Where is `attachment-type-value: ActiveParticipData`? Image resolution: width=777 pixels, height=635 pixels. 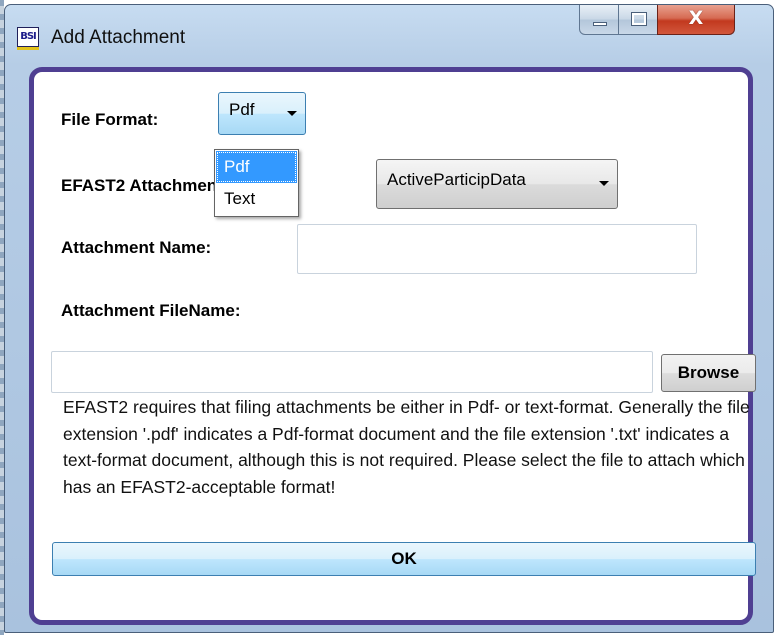
attachment-type-value: ActiveParticipData is located at coordinates (456, 179).